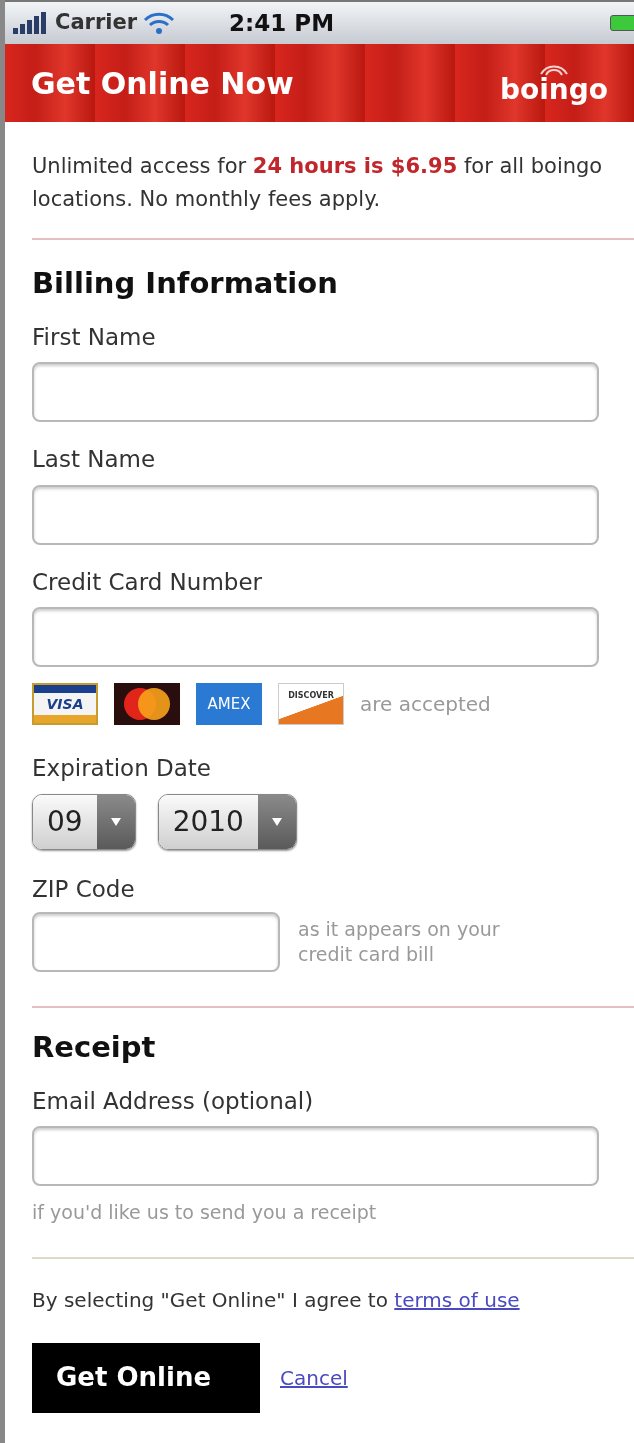  Describe the element at coordinates (185, 283) in the screenshot. I see `section-heading: Billing Information` at that location.